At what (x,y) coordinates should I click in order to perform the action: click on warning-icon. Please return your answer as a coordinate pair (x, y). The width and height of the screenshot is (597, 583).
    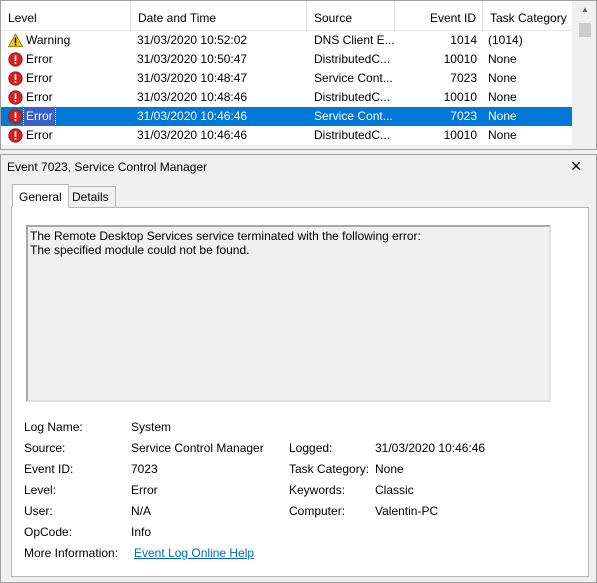
    Looking at the image, I should click on (15, 40).